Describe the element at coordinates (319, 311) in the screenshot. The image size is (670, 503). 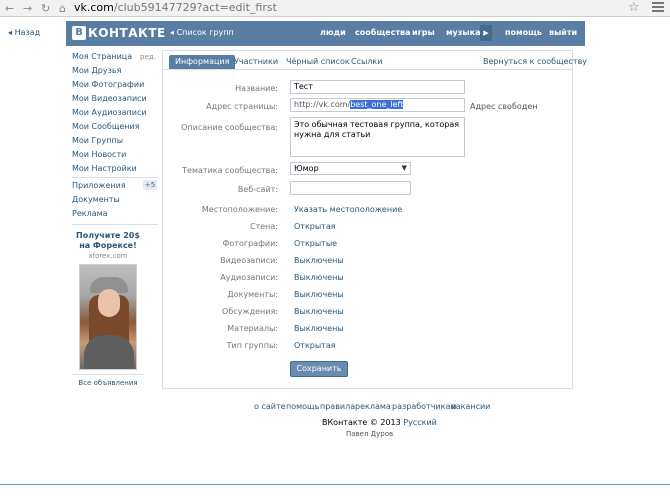
I see `discussions-value: Выключены` at that location.